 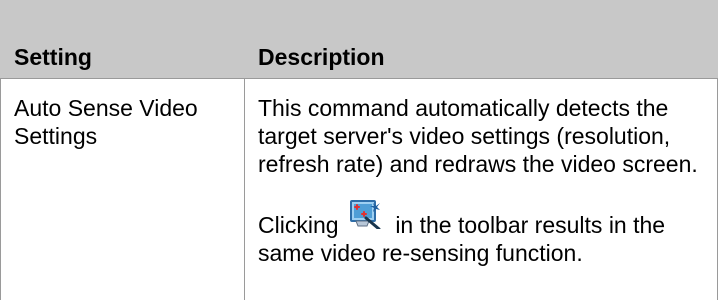 What do you see at coordinates (0, 189) in the screenshot?
I see `left-border` at bounding box center [0, 189].